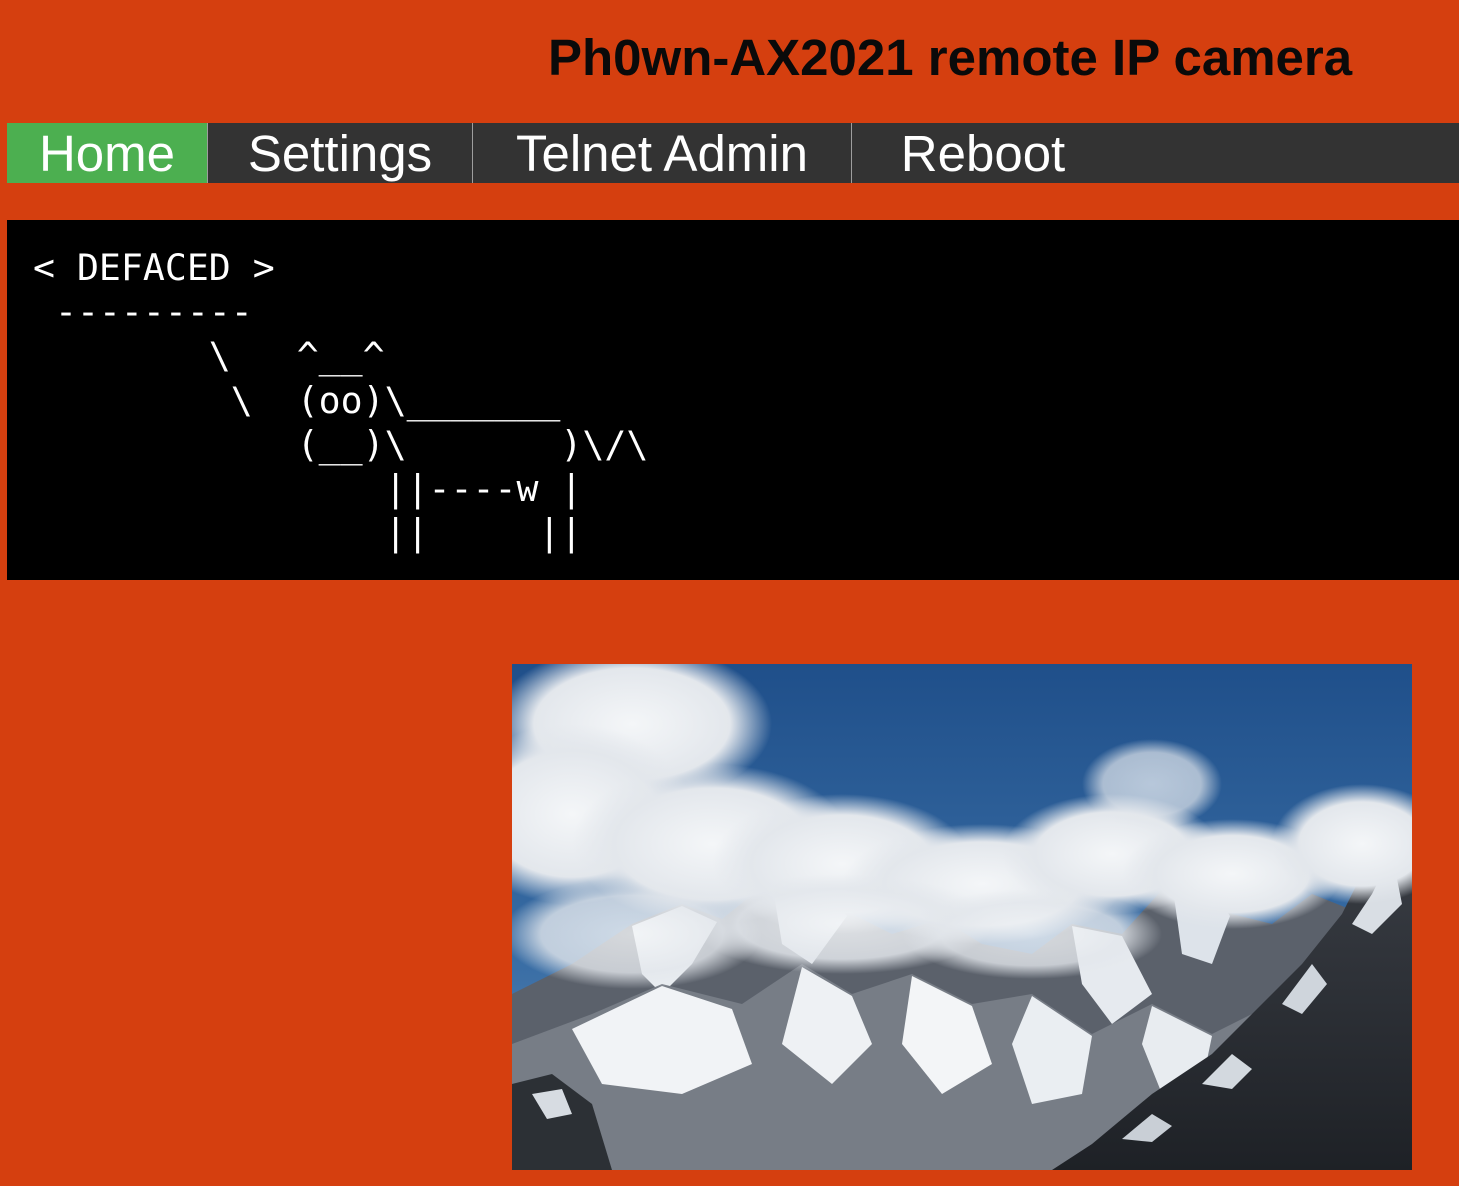 The height and width of the screenshot is (1186, 1459). What do you see at coordinates (662, 153) in the screenshot?
I see `nav-telnet-admin-link: Telnet Admin` at bounding box center [662, 153].